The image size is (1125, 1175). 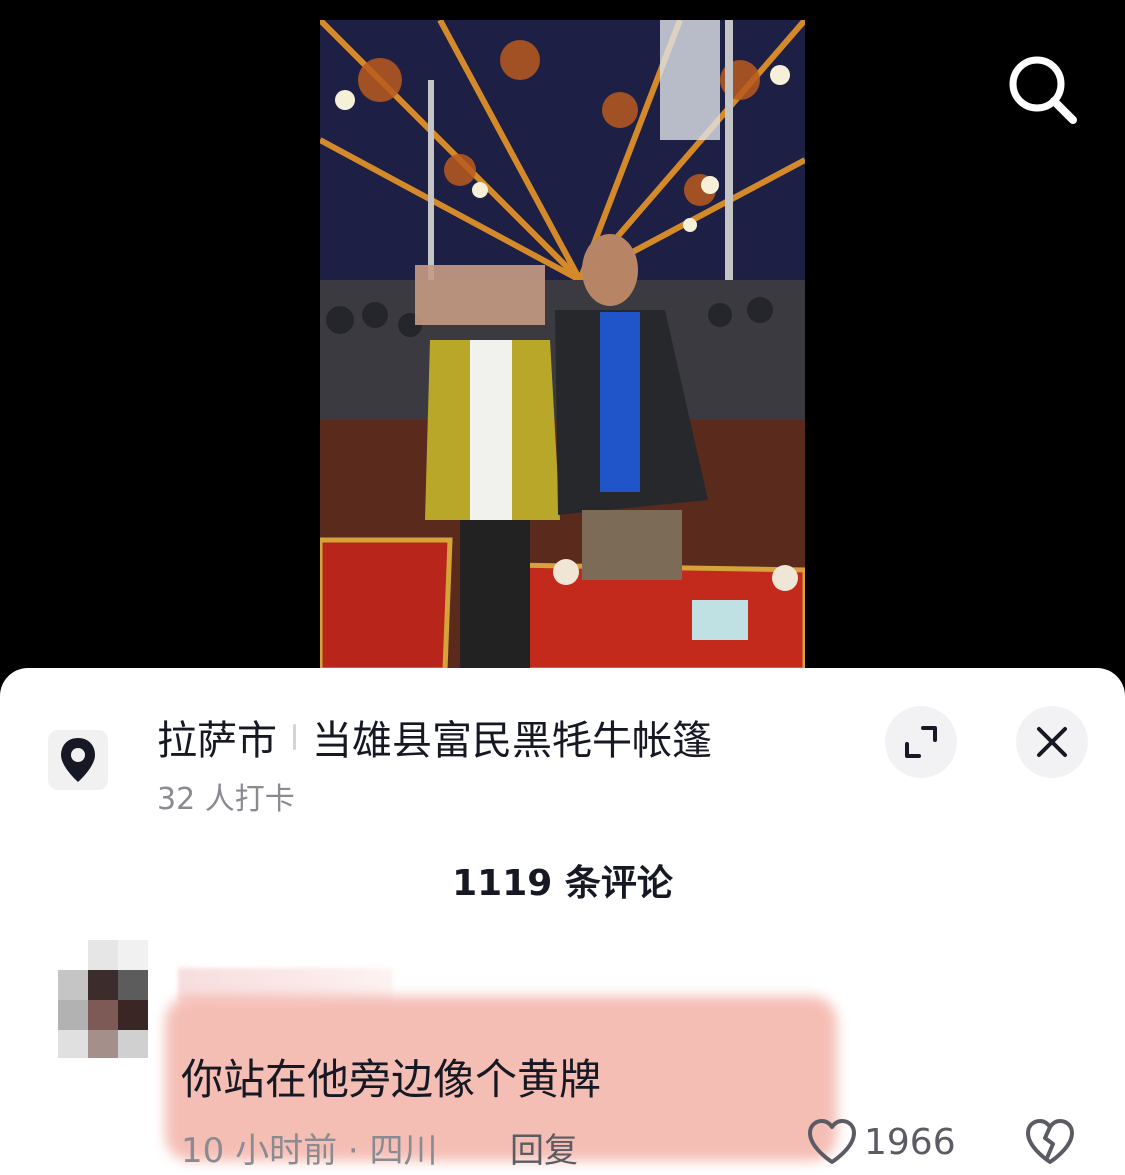 I want to click on broken-heart-icon, so click(x=1050, y=1141).